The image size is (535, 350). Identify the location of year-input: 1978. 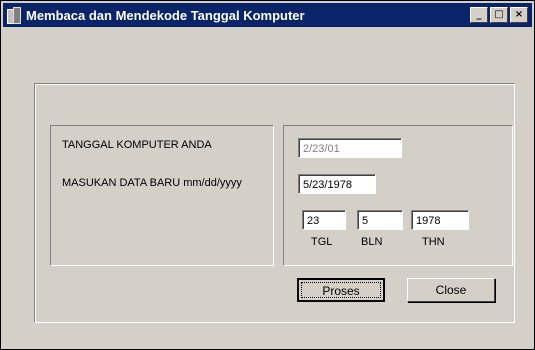
(440, 220).